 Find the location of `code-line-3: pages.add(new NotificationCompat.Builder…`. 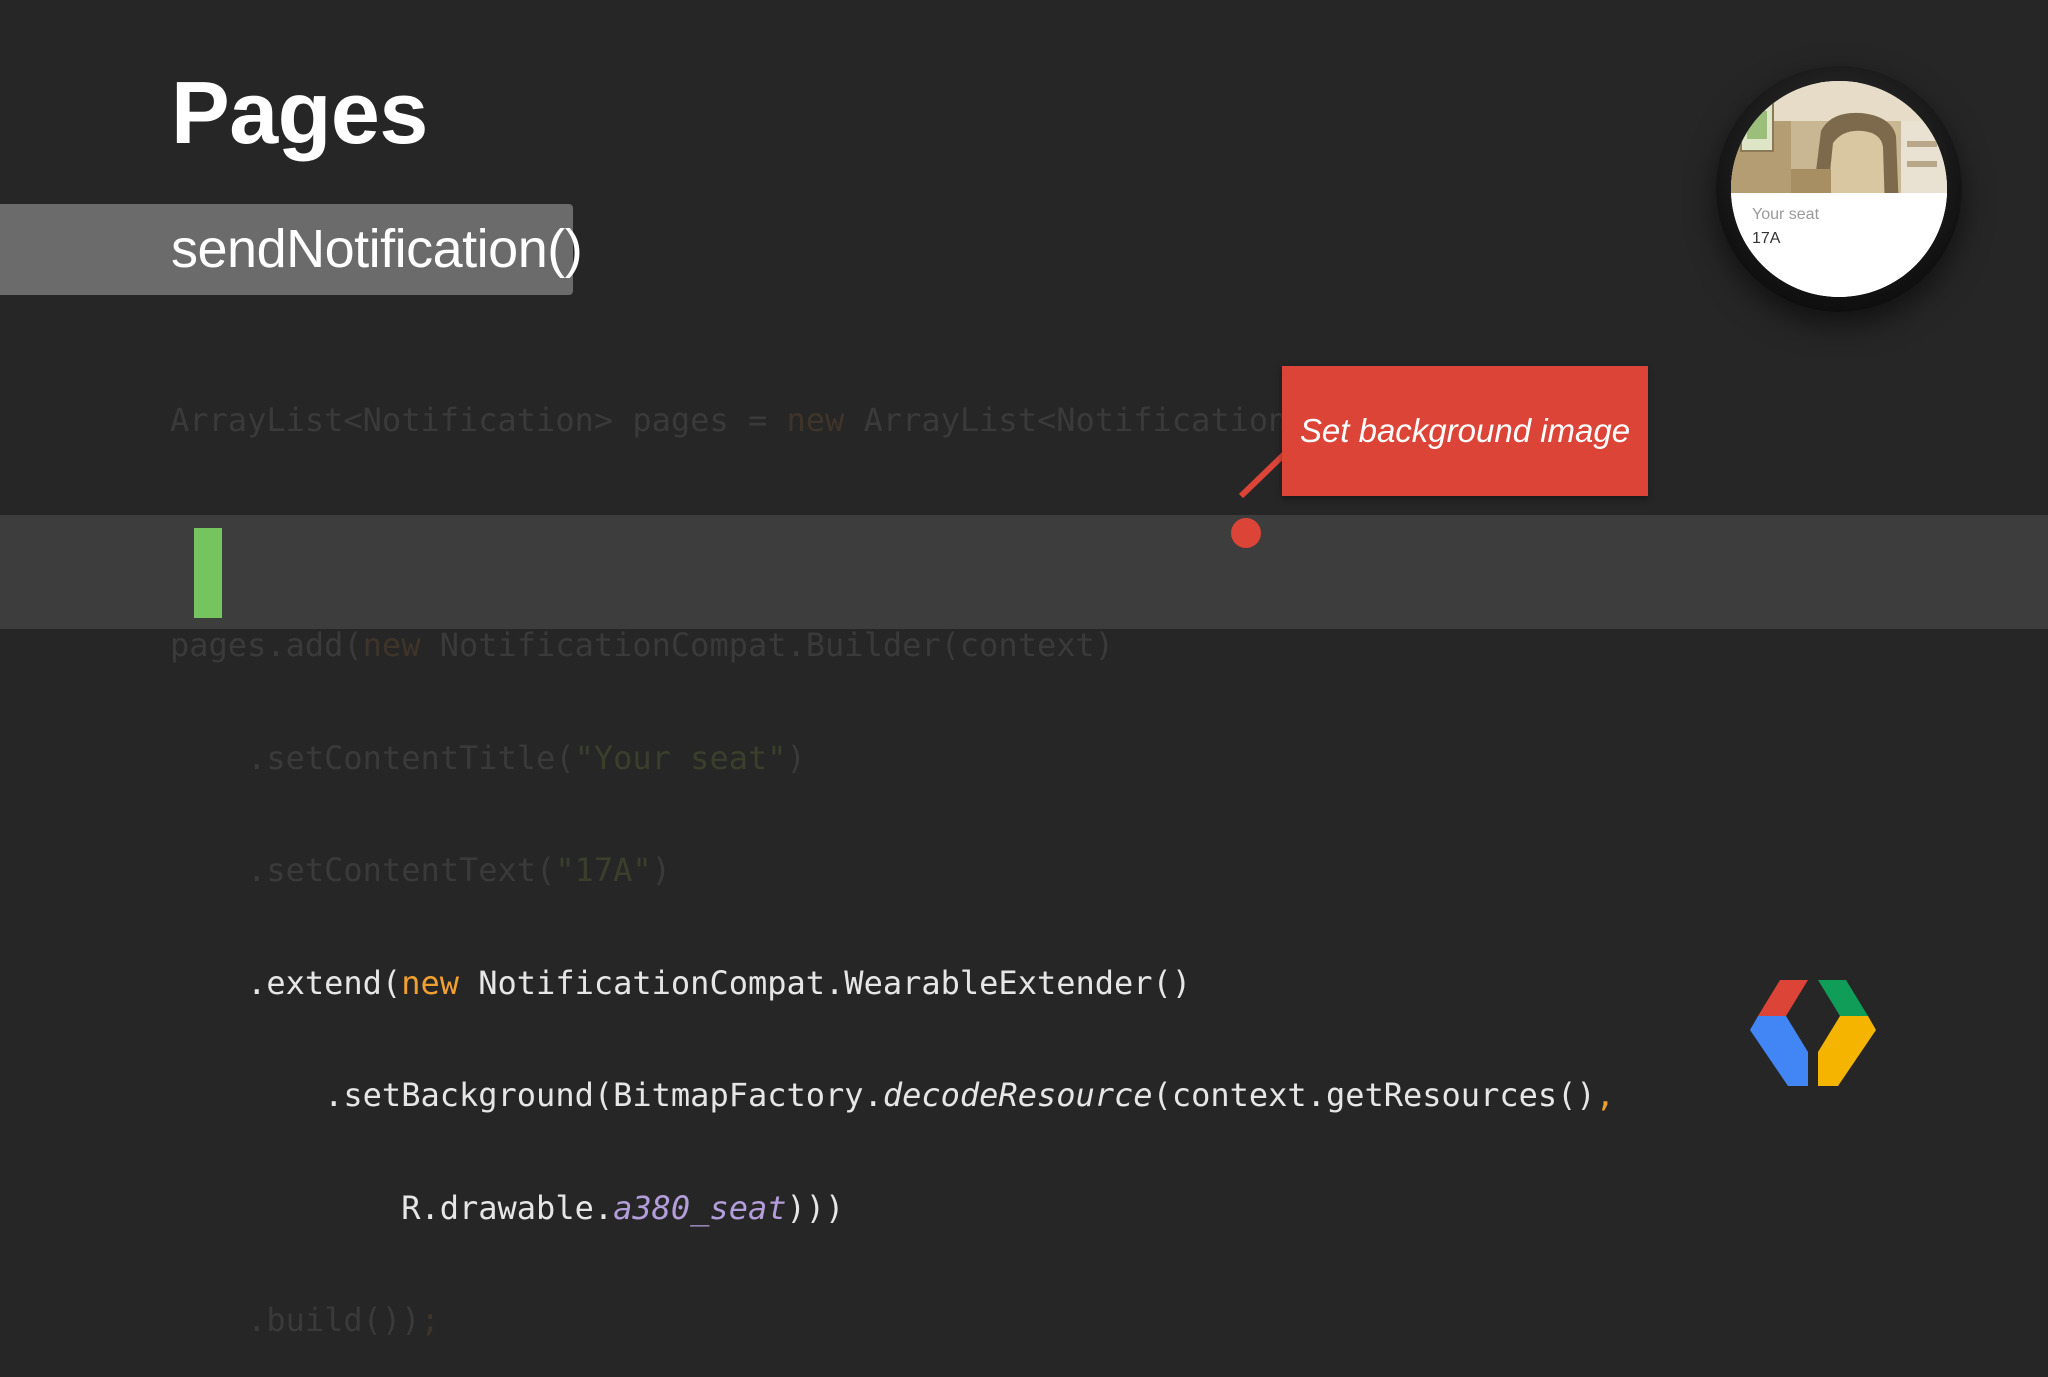

code-line-3: pages.add(new NotificationCompat.Builder… is located at coordinates (892, 645).